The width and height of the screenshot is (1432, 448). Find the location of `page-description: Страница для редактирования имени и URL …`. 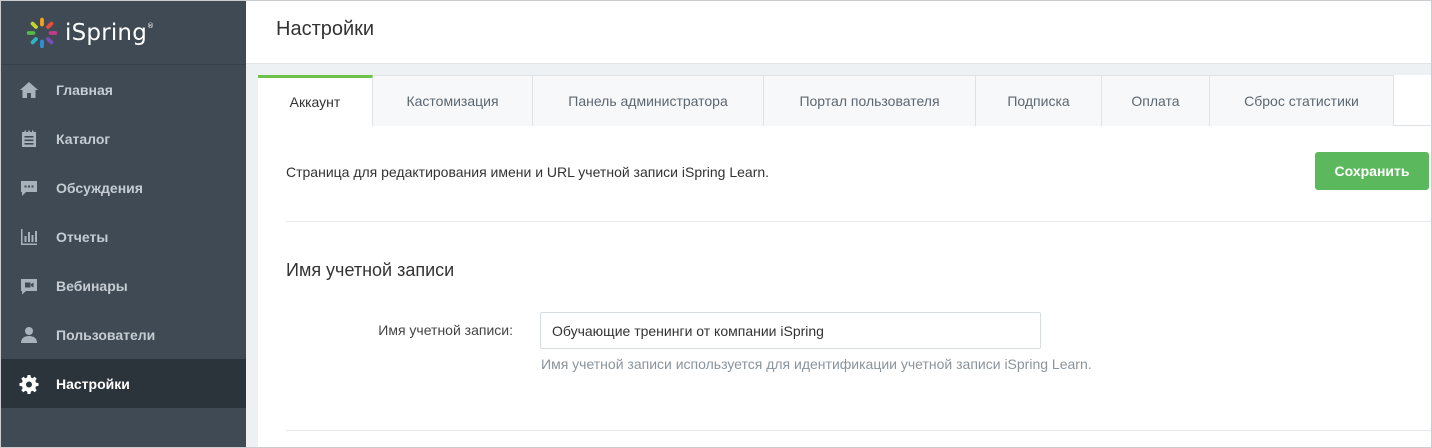

page-description: Страница для редактирования имени и URL … is located at coordinates (528, 172).